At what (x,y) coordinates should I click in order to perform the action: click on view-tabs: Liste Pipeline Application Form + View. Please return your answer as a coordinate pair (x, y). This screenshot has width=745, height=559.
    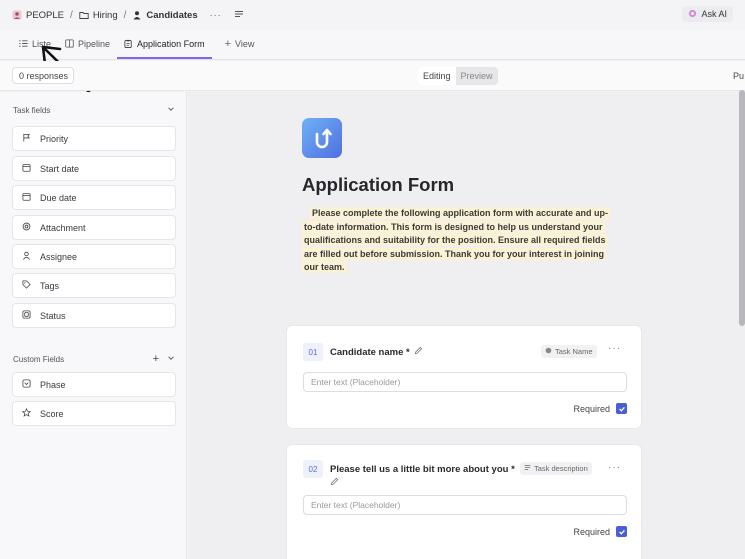
    Looking at the image, I should click on (372, 45).